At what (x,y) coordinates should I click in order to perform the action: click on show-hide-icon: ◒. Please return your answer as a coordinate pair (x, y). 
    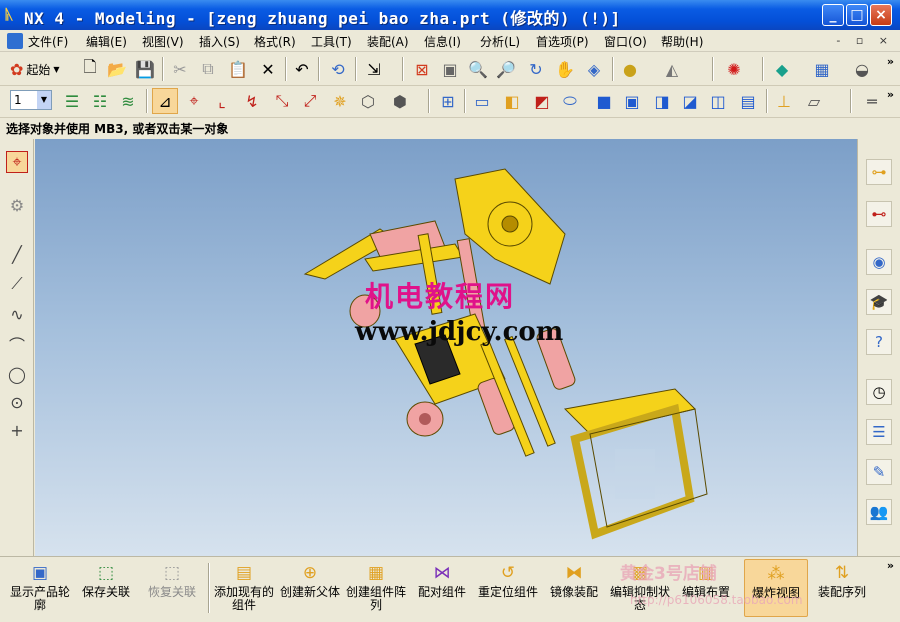
    Looking at the image, I should click on (862, 69).